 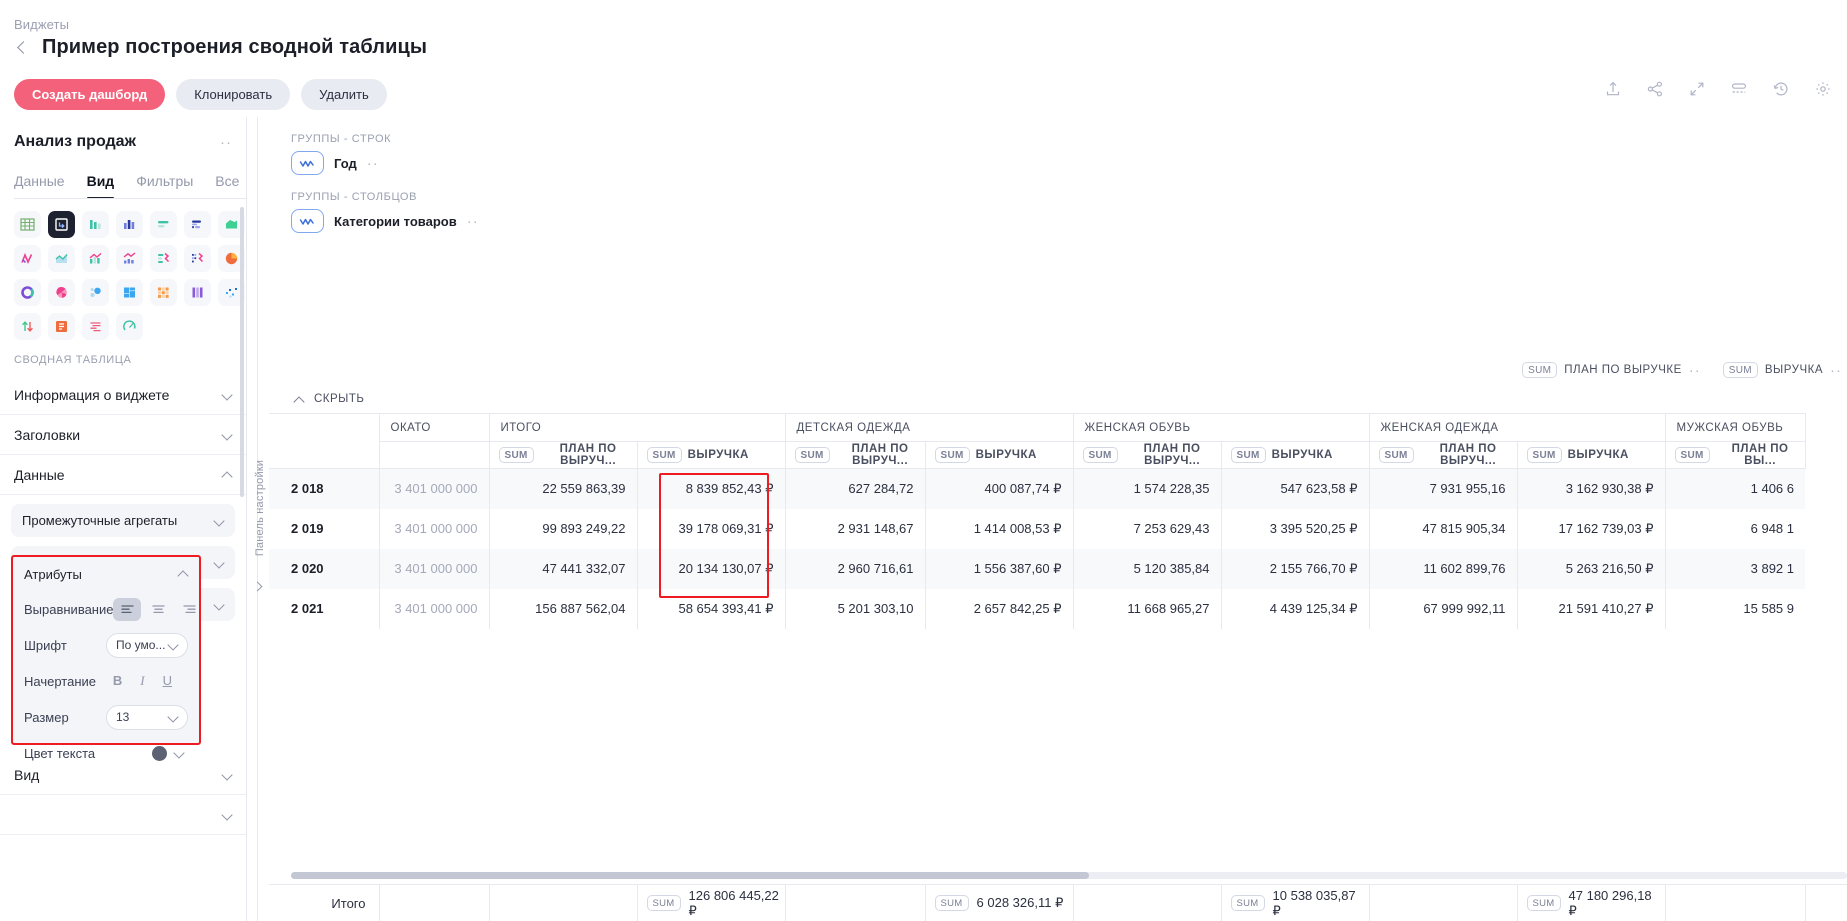 What do you see at coordinates (147, 717) in the screenshot?
I see `size-select: 13` at bounding box center [147, 717].